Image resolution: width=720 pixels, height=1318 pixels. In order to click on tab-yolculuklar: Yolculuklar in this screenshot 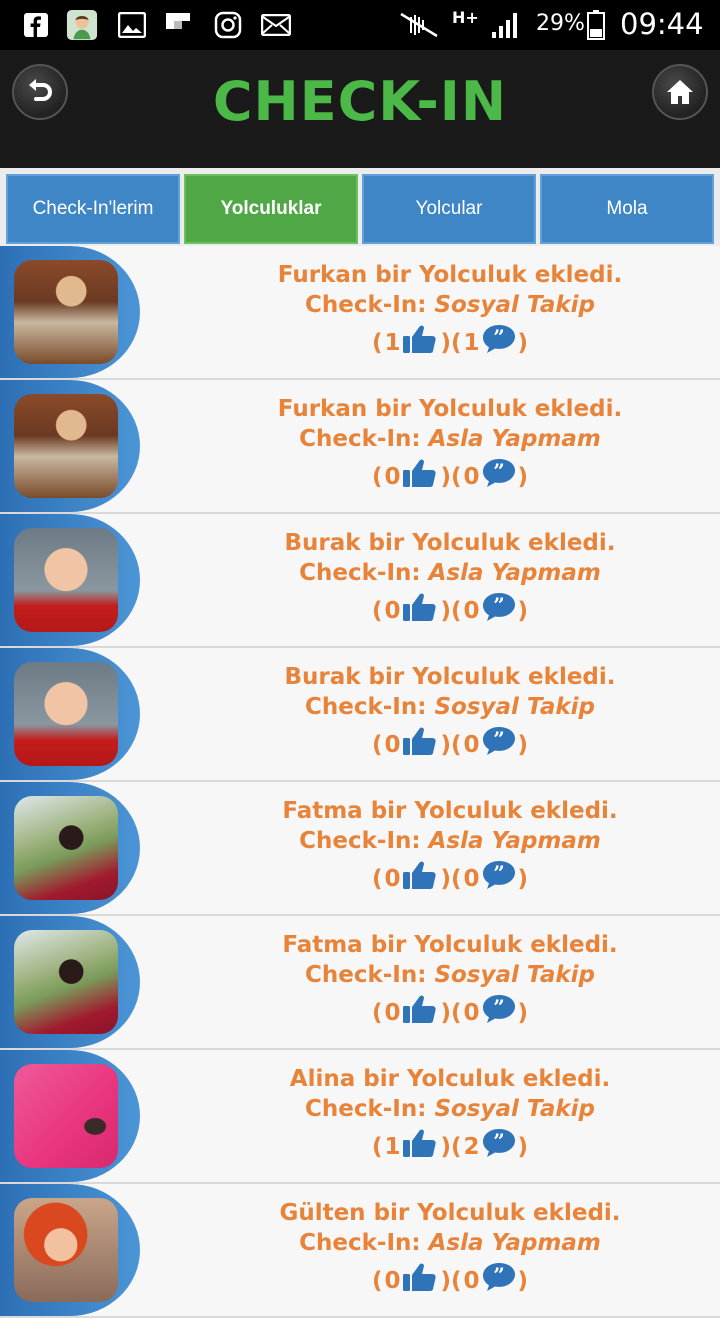, I will do `click(271, 209)`.